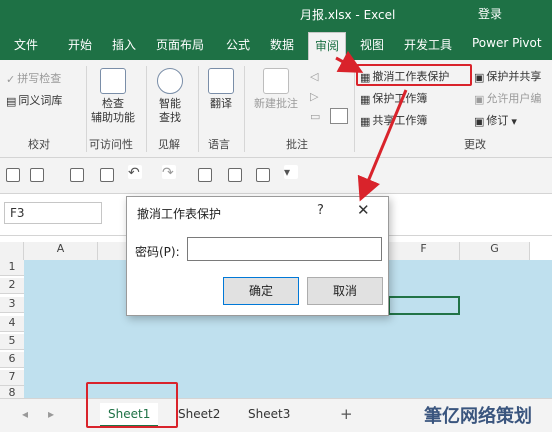 This screenshot has width=552, height=432. Describe the element at coordinates (382, 145) in the screenshot. I see `arrow-to-dialog` at that location.